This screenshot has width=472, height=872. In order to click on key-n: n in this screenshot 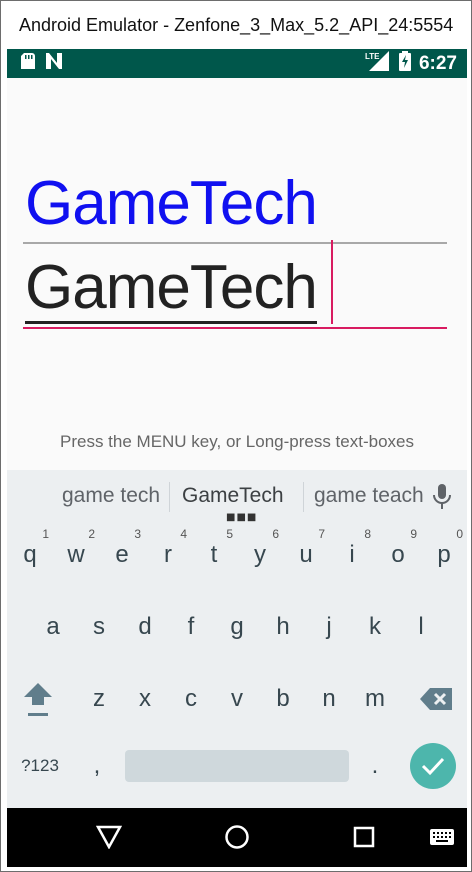, I will do `click(329, 699)`.